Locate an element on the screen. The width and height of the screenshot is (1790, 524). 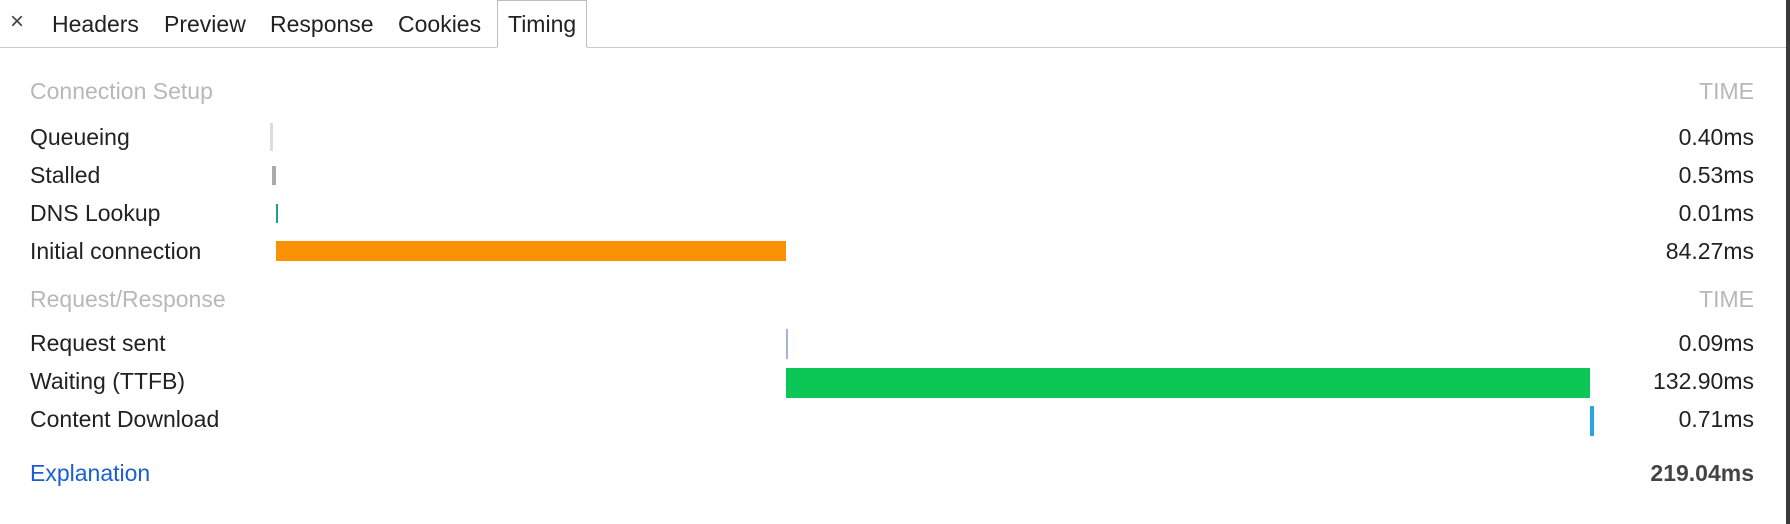
connection-setup-time-header: TIME is located at coordinates (1726, 91).